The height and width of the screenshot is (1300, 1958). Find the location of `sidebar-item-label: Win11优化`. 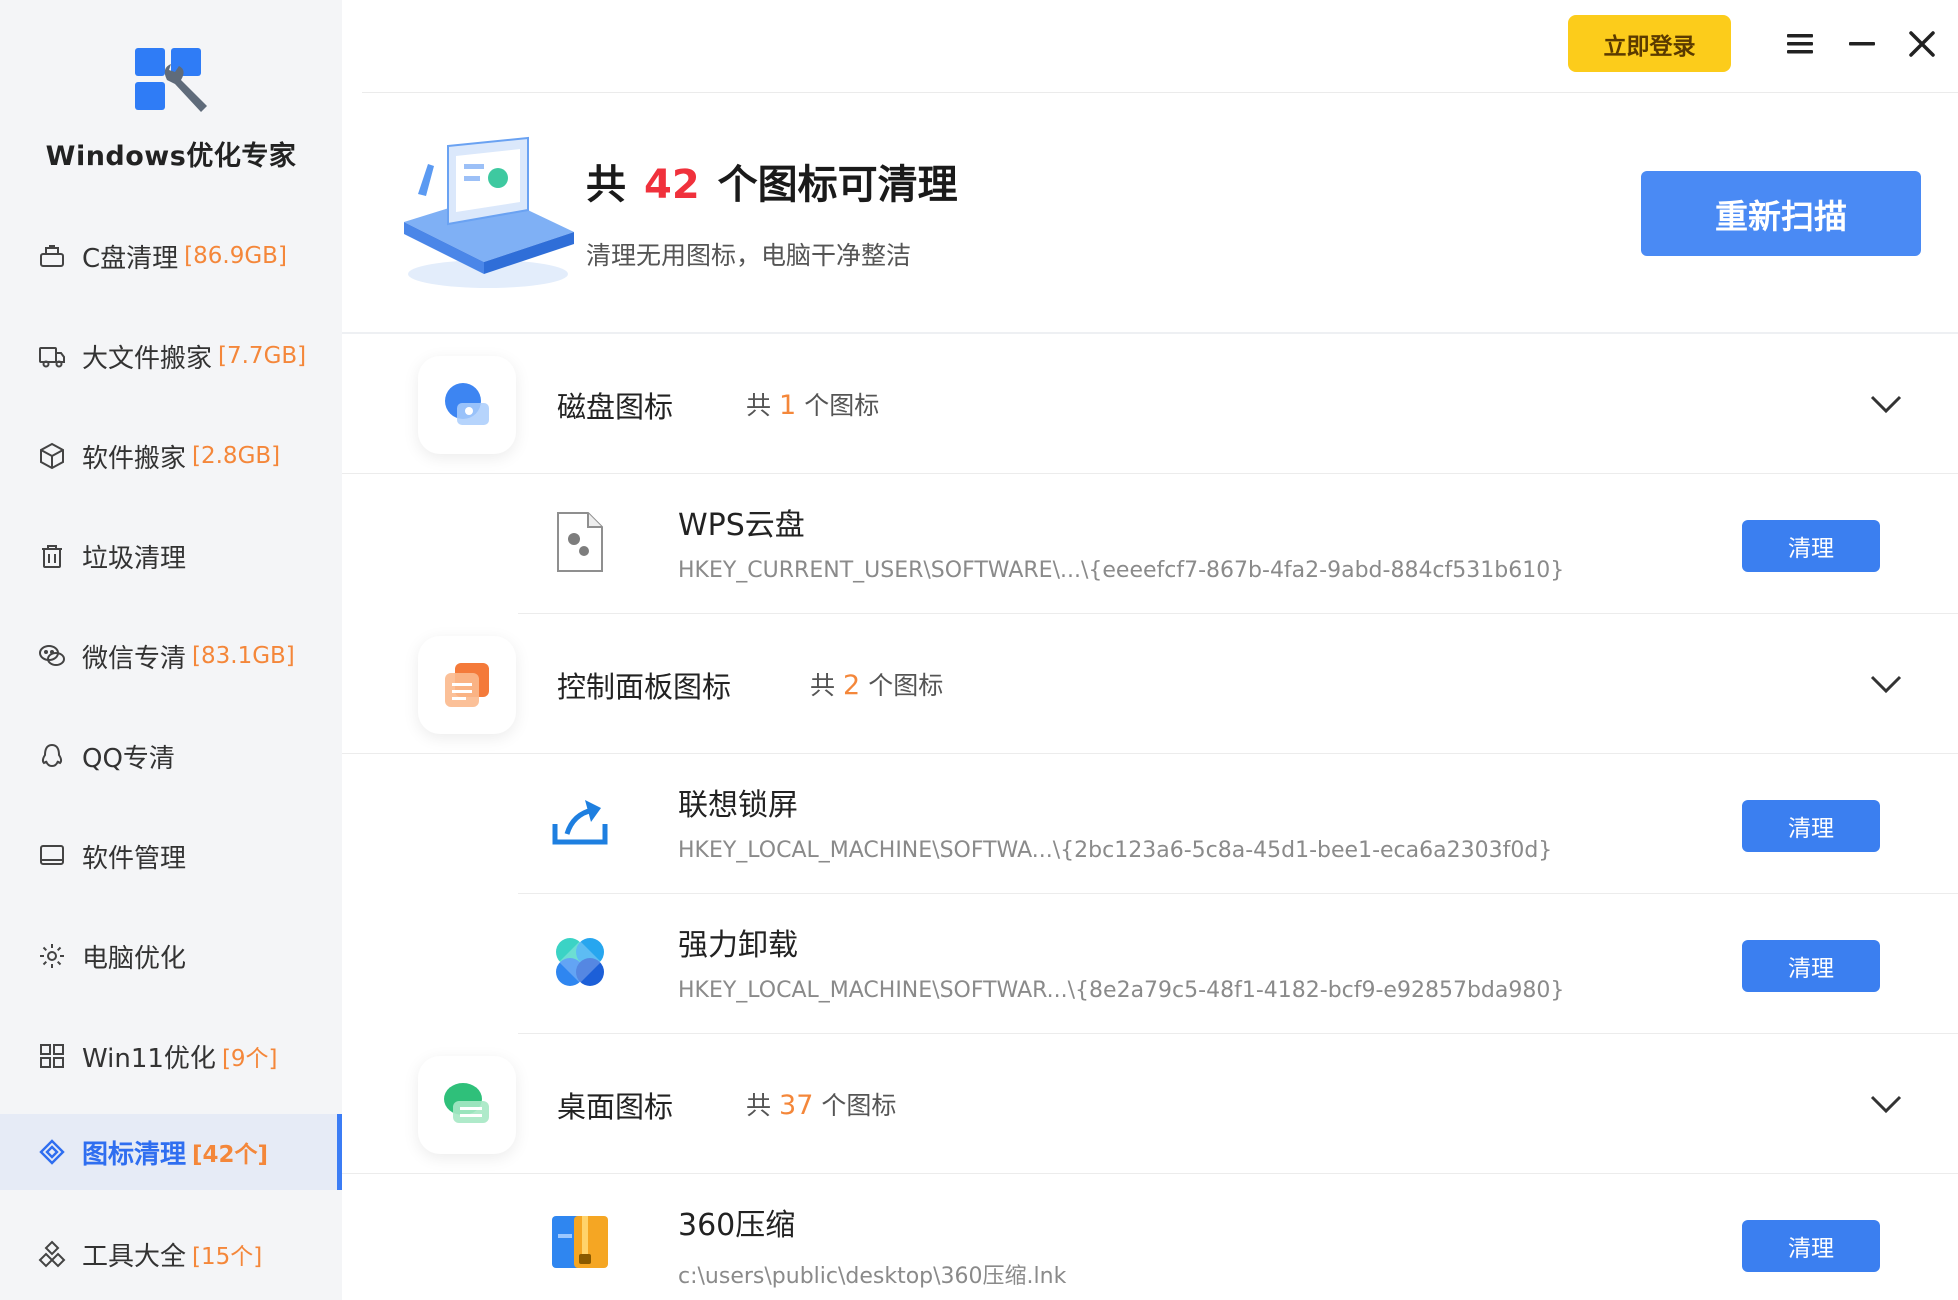

sidebar-item-label: Win11优化 is located at coordinates (149, 1058).